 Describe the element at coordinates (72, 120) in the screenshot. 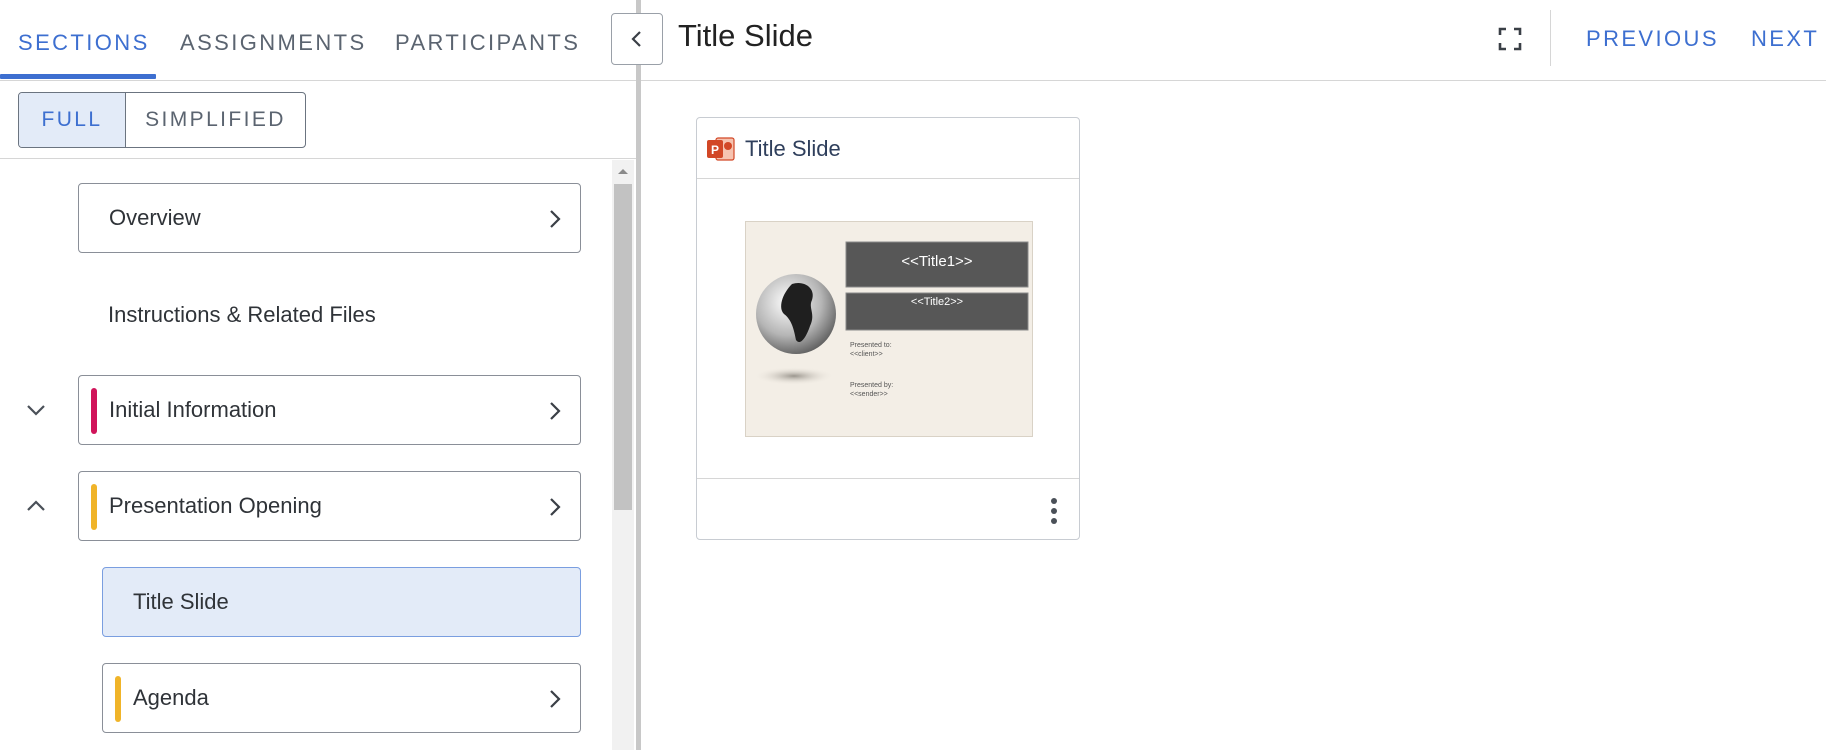

I see `full-view-button: FULL` at that location.